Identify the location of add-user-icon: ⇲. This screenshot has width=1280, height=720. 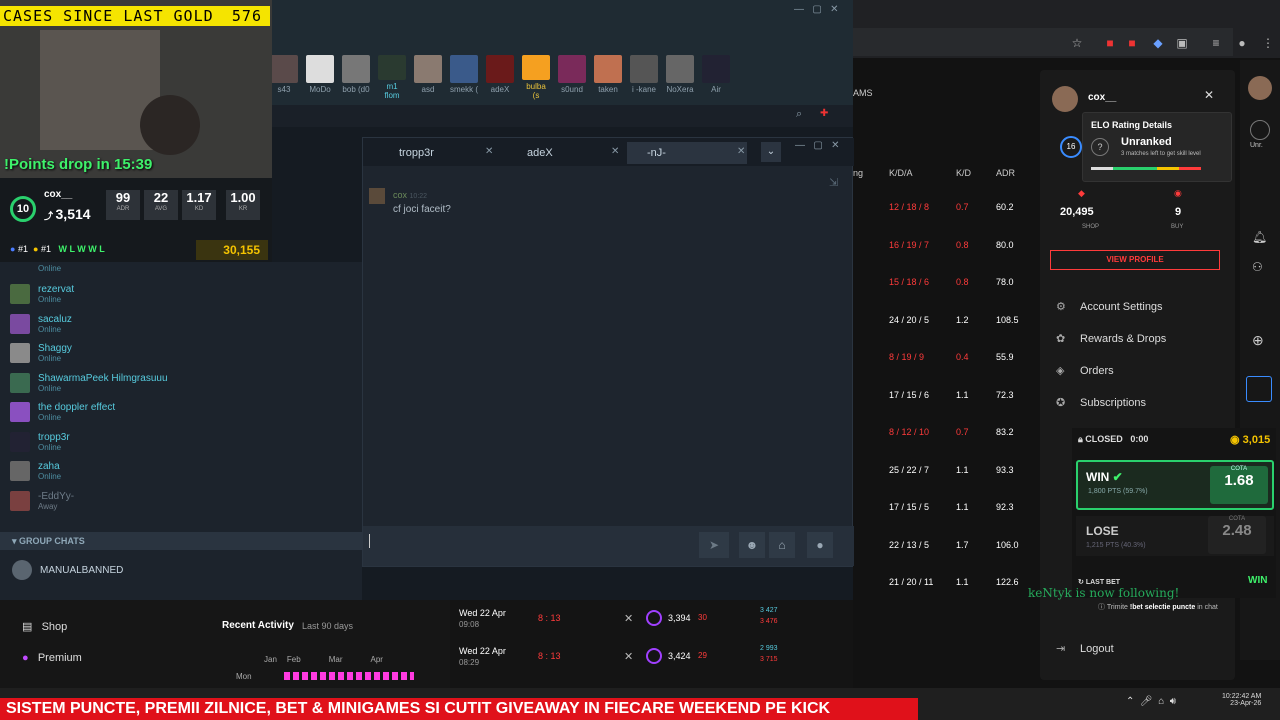
(833, 182).